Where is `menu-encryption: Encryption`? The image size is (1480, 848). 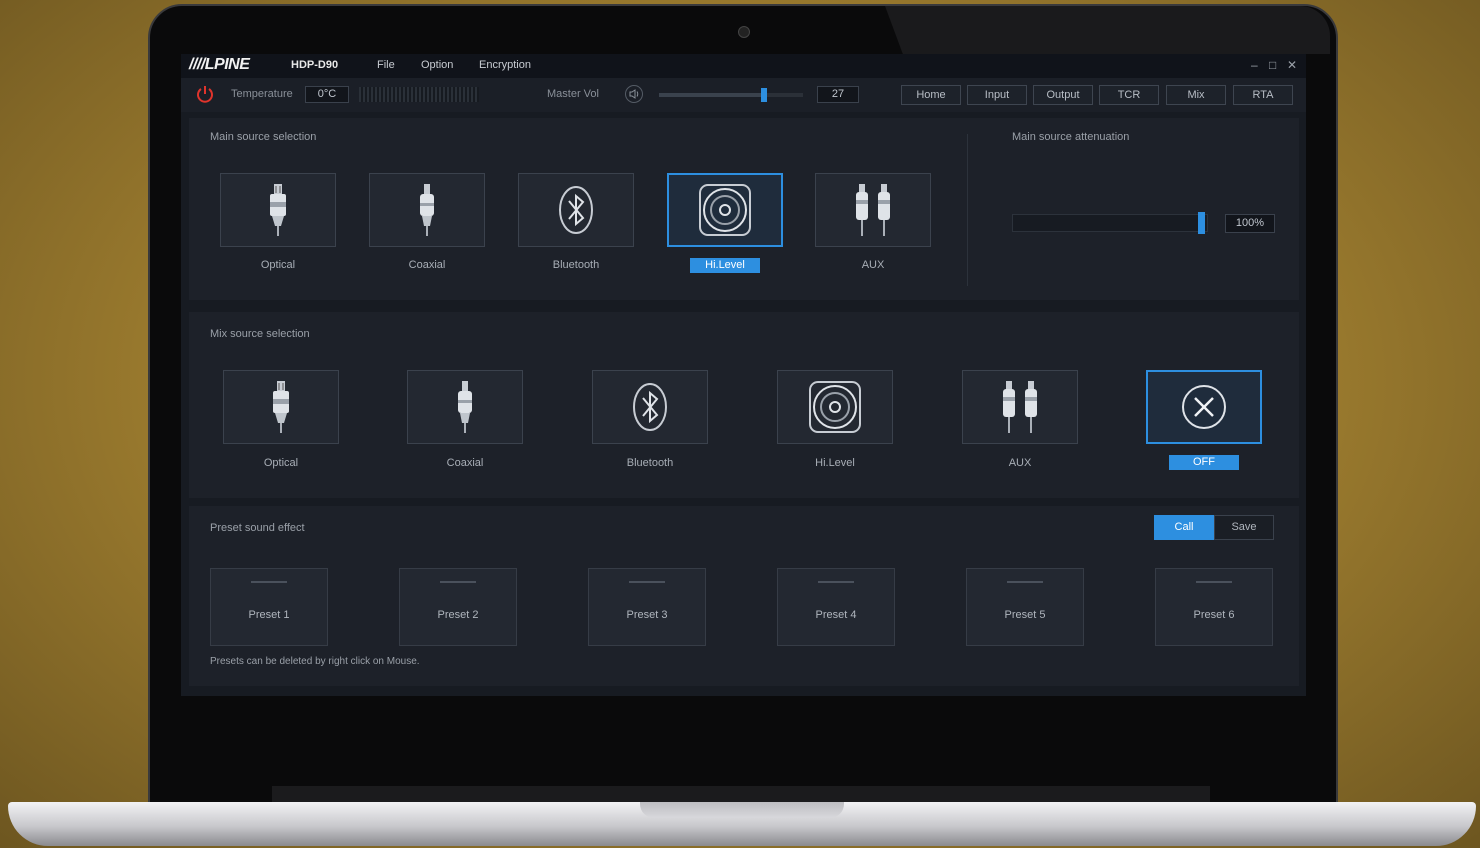
menu-encryption: Encryption is located at coordinates (505, 65).